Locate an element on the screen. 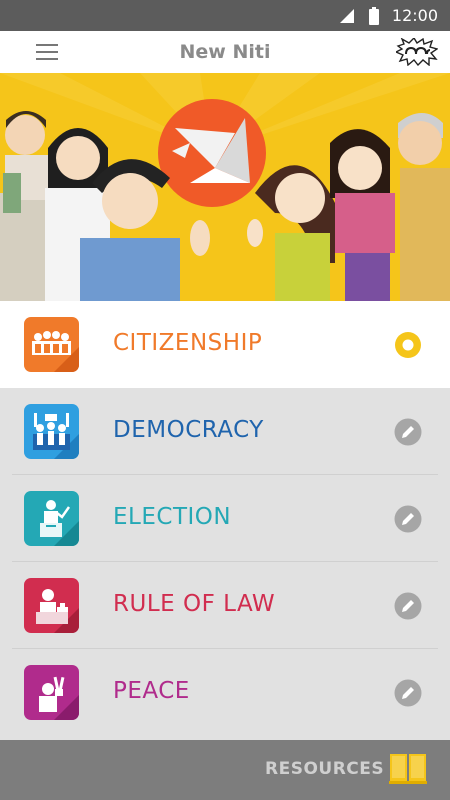 The width and height of the screenshot is (450, 800). clock: 12:00 is located at coordinates (414, 15).